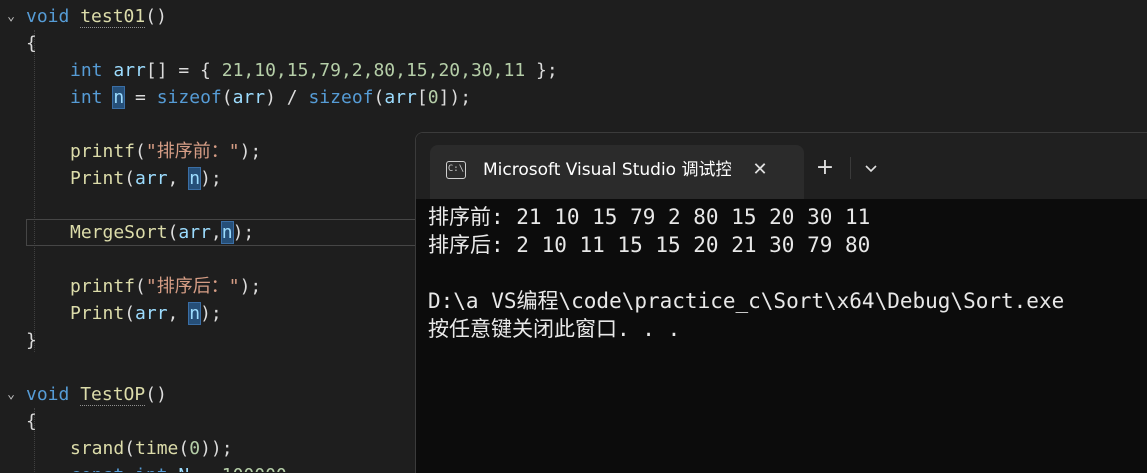  What do you see at coordinates (607, 170) in the screenshot?
I see `tab-title: Microsoft Visual Studio 调试控制台` at bounding box center [607, 170].